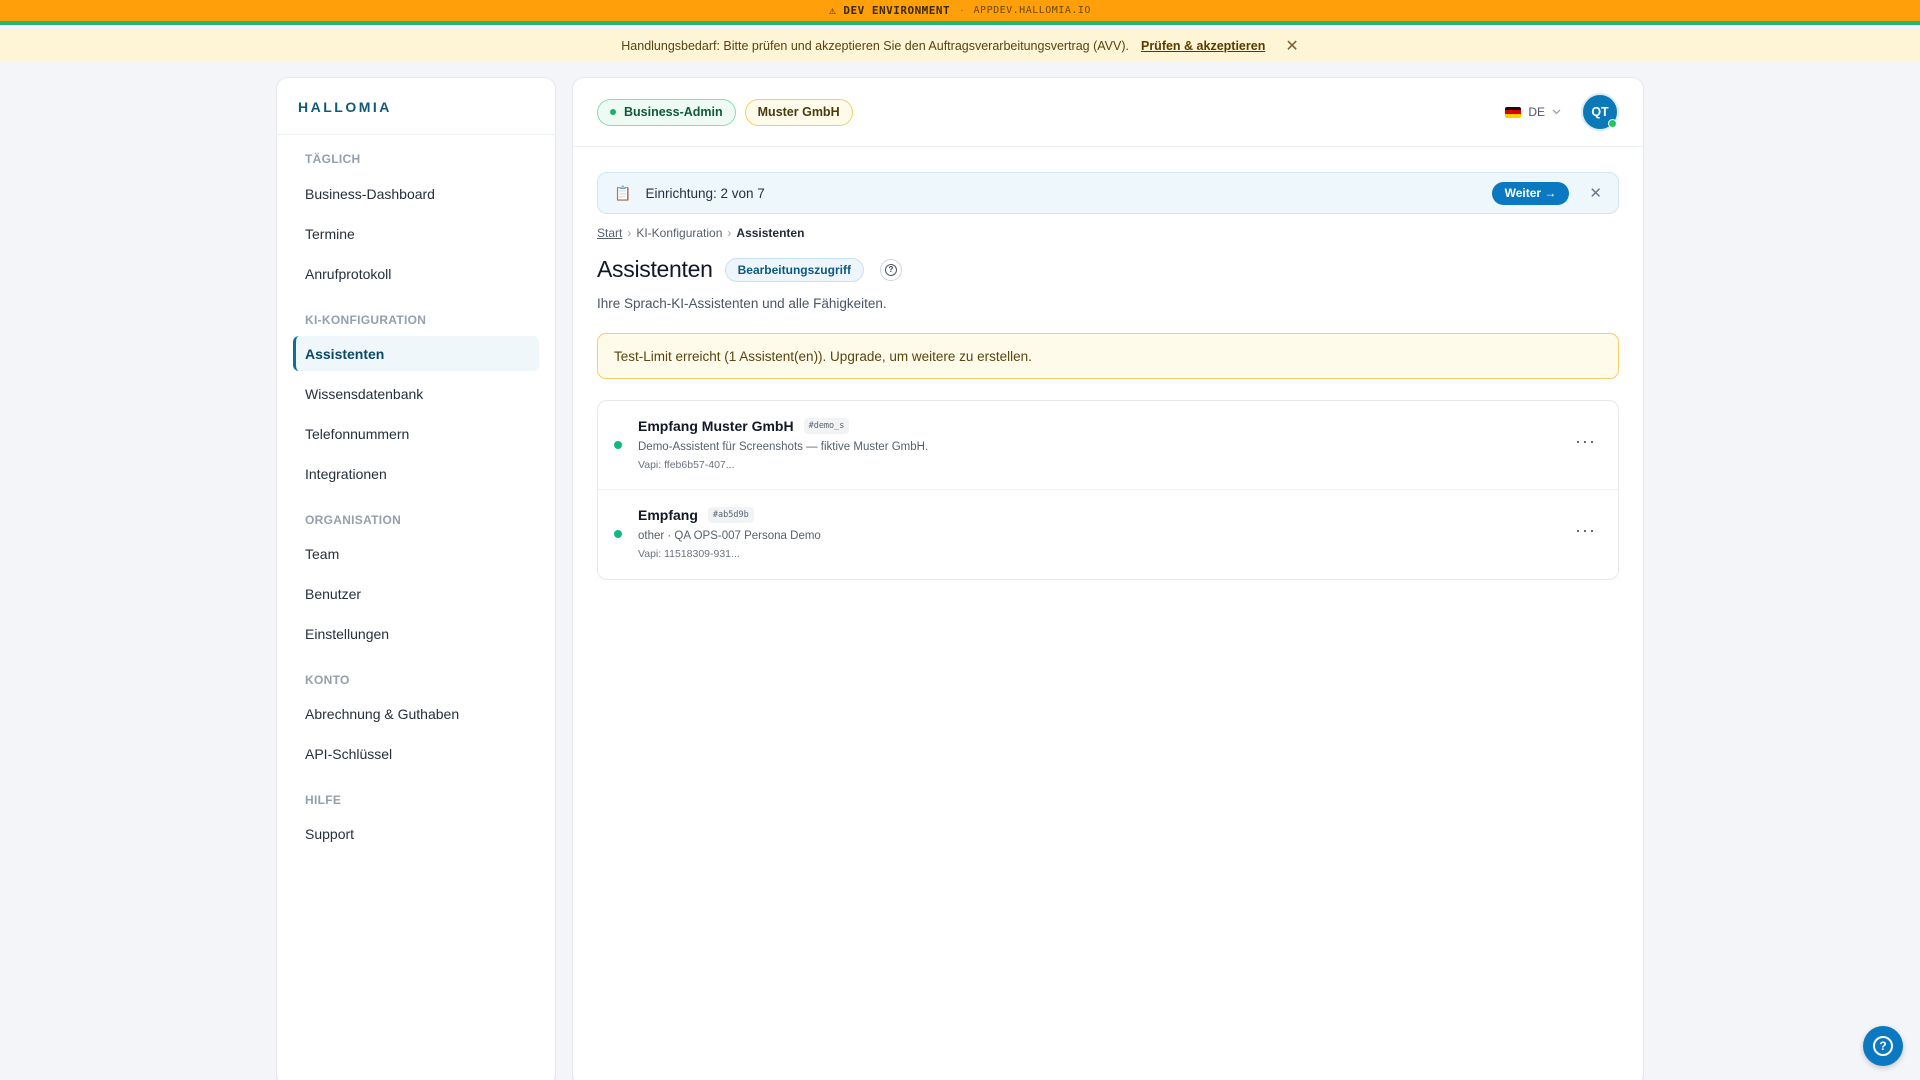 Image resolution: width=1920 pixels, height=1080 pixels. Describe the element at coordinates (1203, 46) in the screenshot. I see `avv-review-link: Prüfen & akzeptieren` at that location.